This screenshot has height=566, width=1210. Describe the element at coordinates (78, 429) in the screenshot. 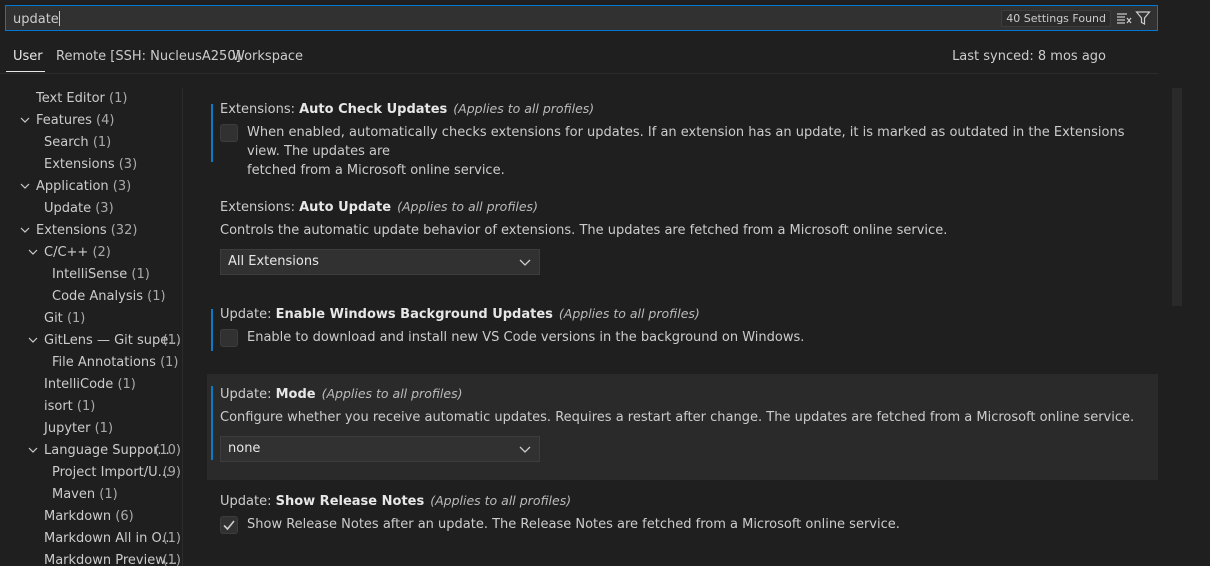

I see `toc-item-jupyter: Jupyter (1)` at that location.